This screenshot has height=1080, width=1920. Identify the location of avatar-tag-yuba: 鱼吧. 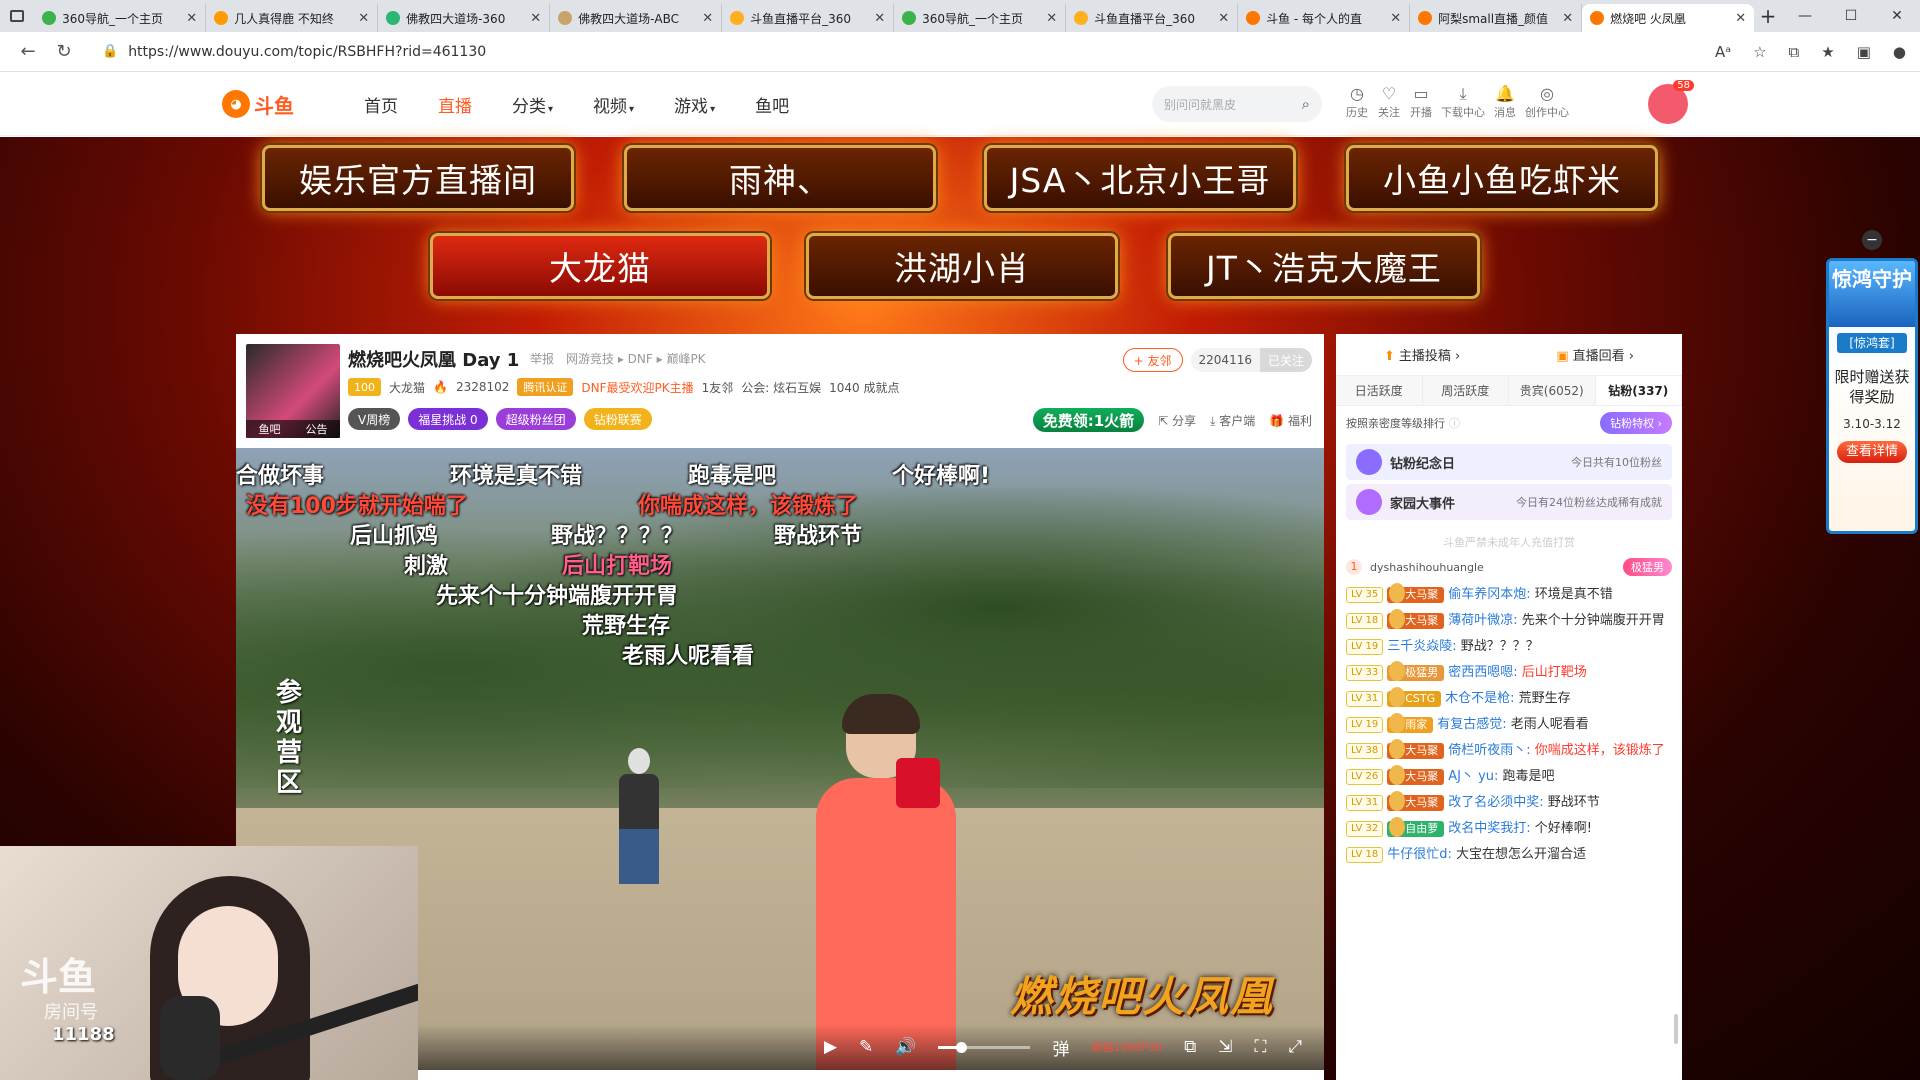
(270, 429).